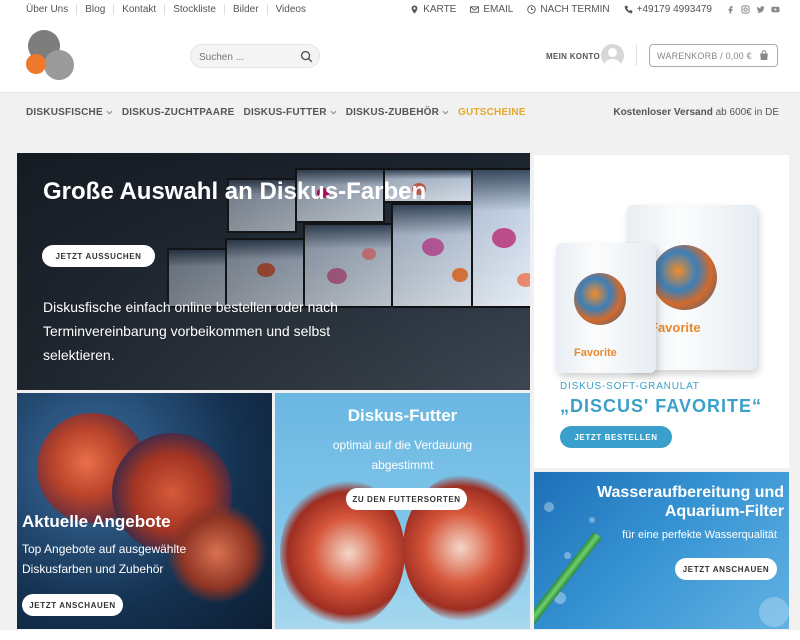 This screenshot has height=640, width=800. What do you see at coordinates (235, 191) in the screenshot?
I see `hero-title: Große Auswahl an Diskus-Farben` at bounding box center [235, 191].